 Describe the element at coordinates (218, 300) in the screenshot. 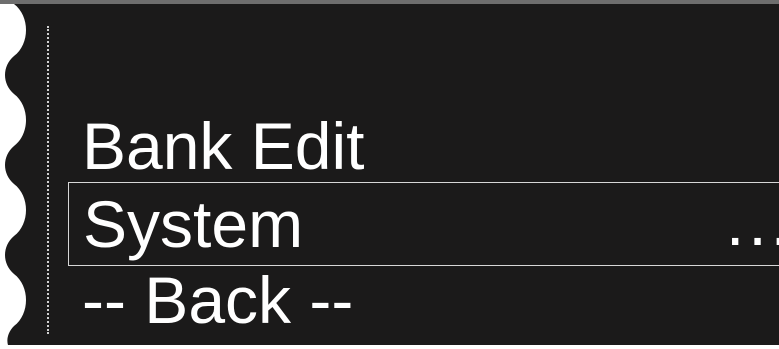

I see `menu-item-label: -- Back --` at that location.